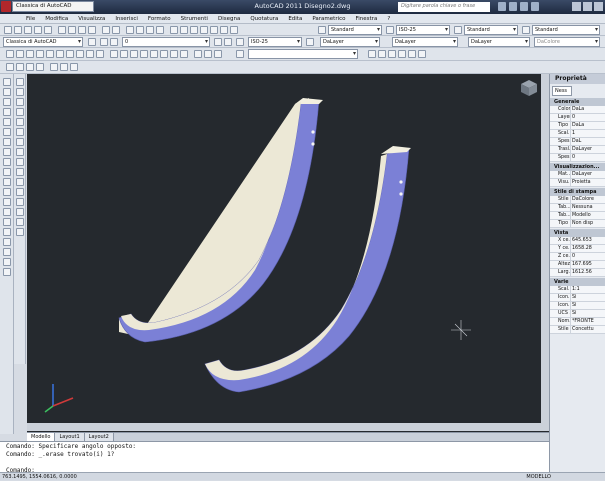  What do you see at coordinates (264, 19) in the screenshot?
I see `menu-item-quotatura: Quotatura` at bounding box center [264, 19].